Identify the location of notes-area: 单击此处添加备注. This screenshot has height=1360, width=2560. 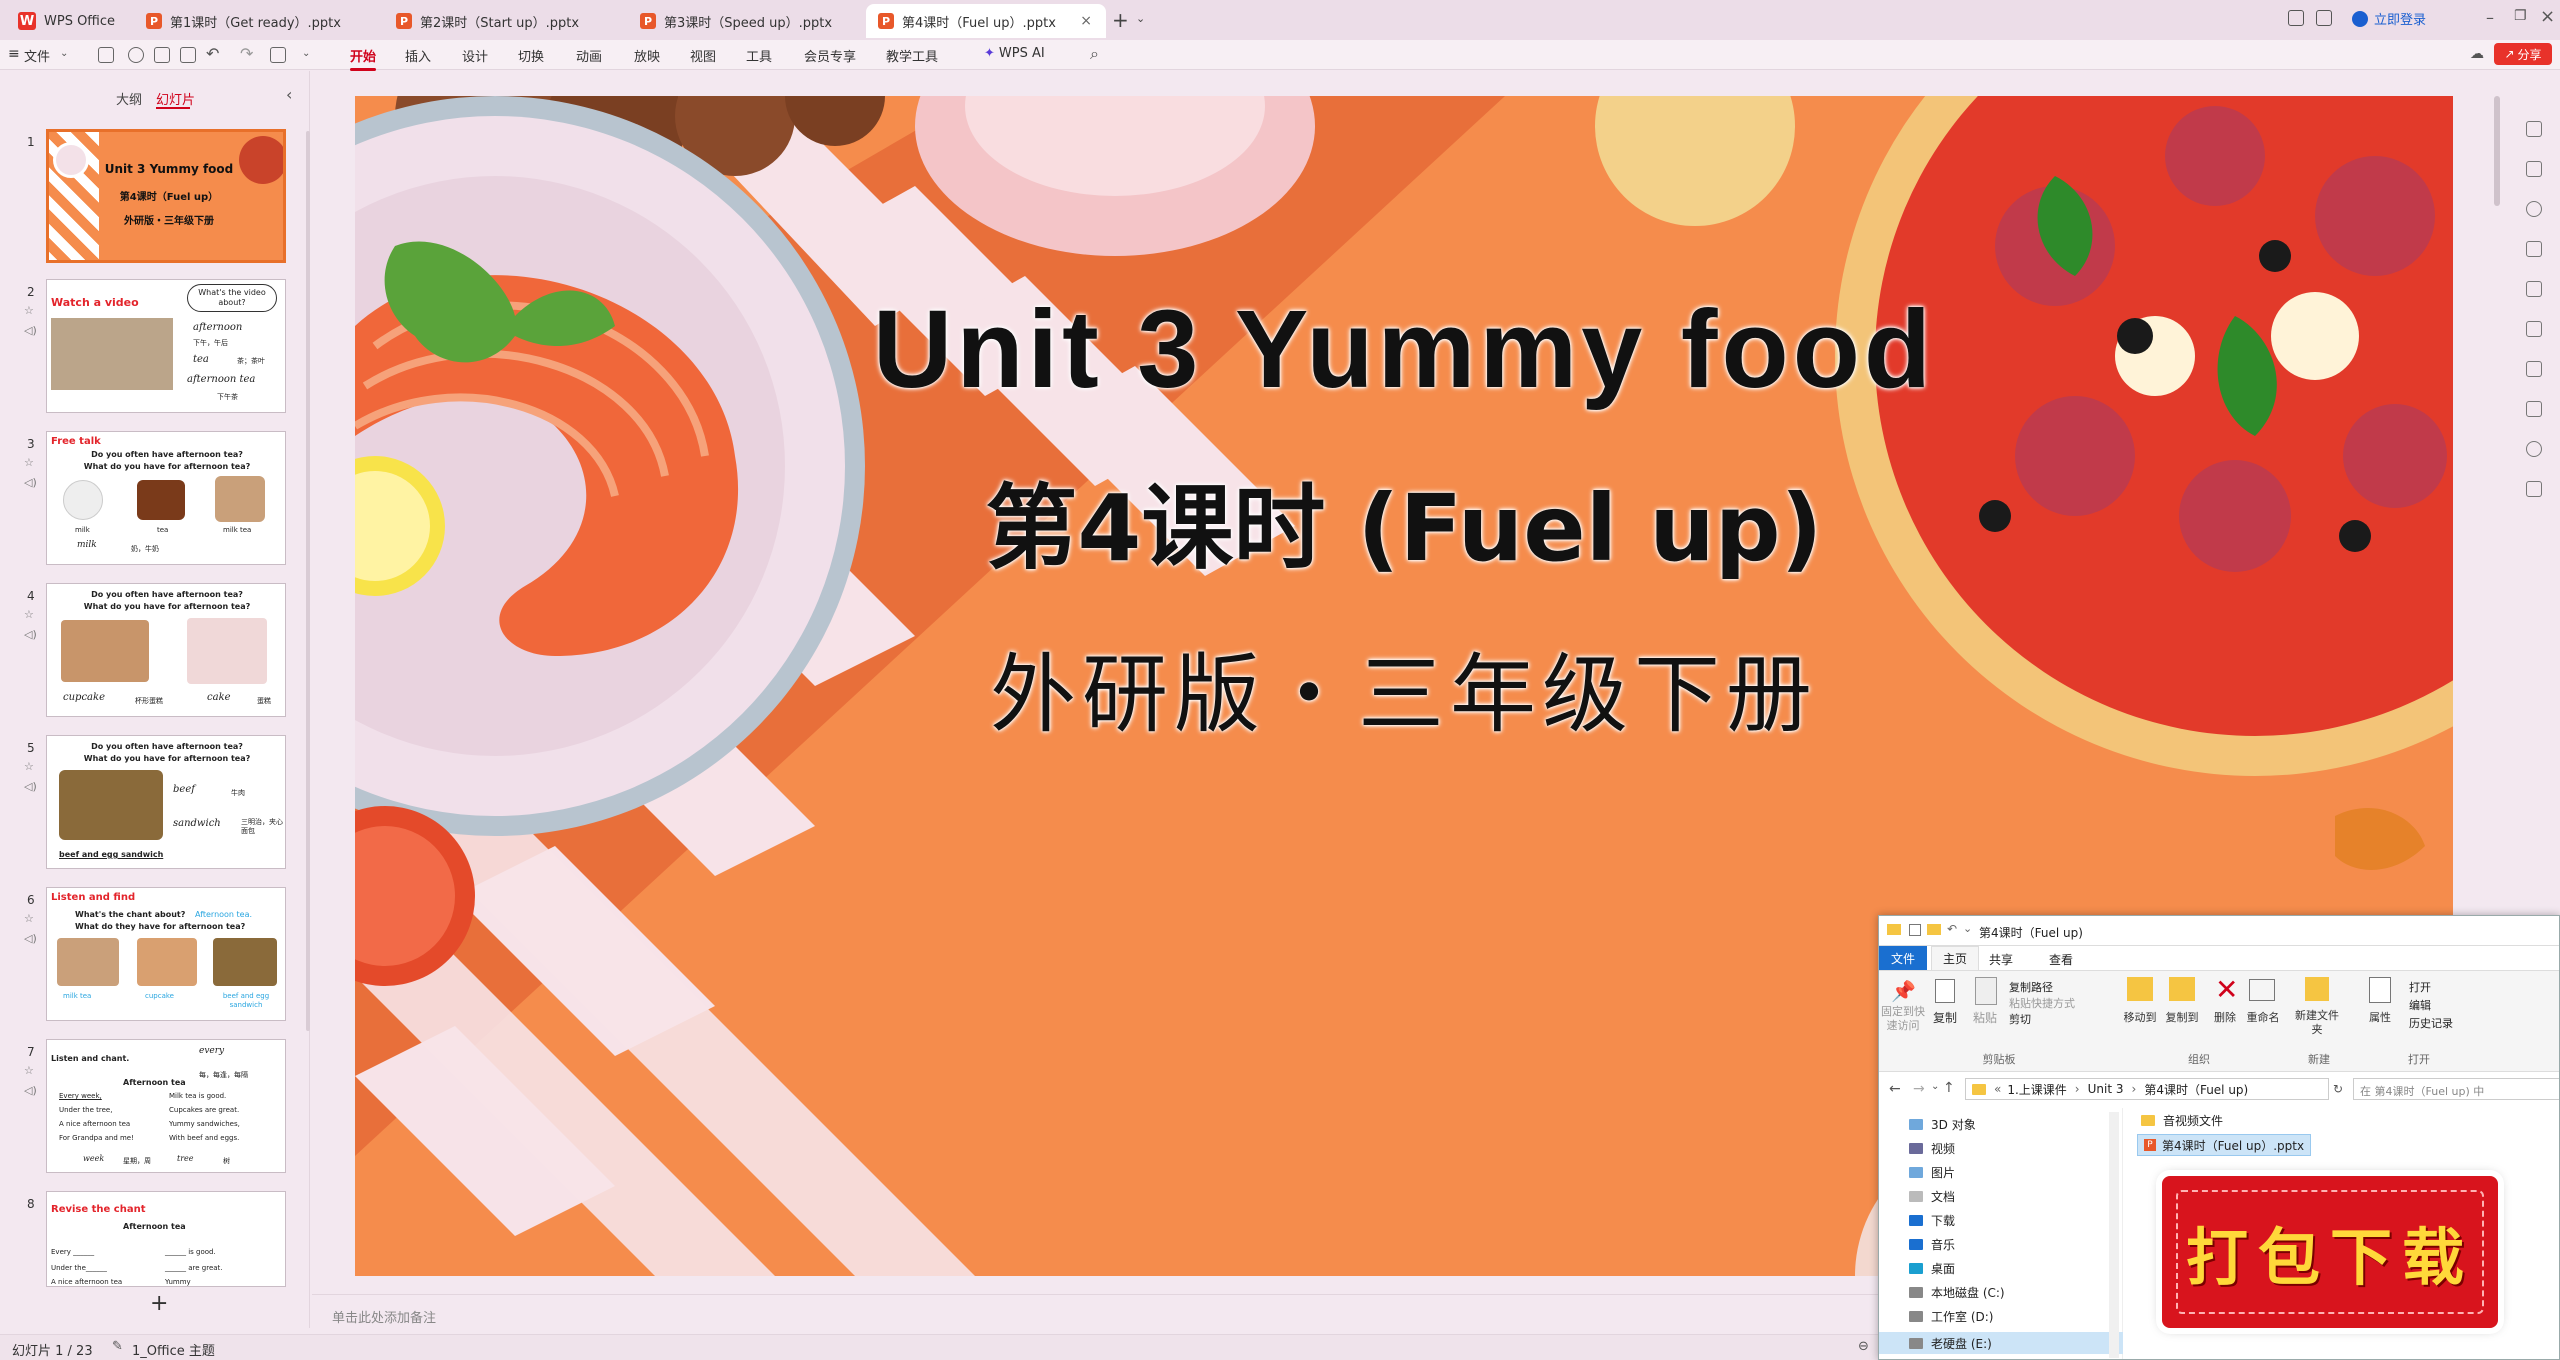
(1095, 1313).